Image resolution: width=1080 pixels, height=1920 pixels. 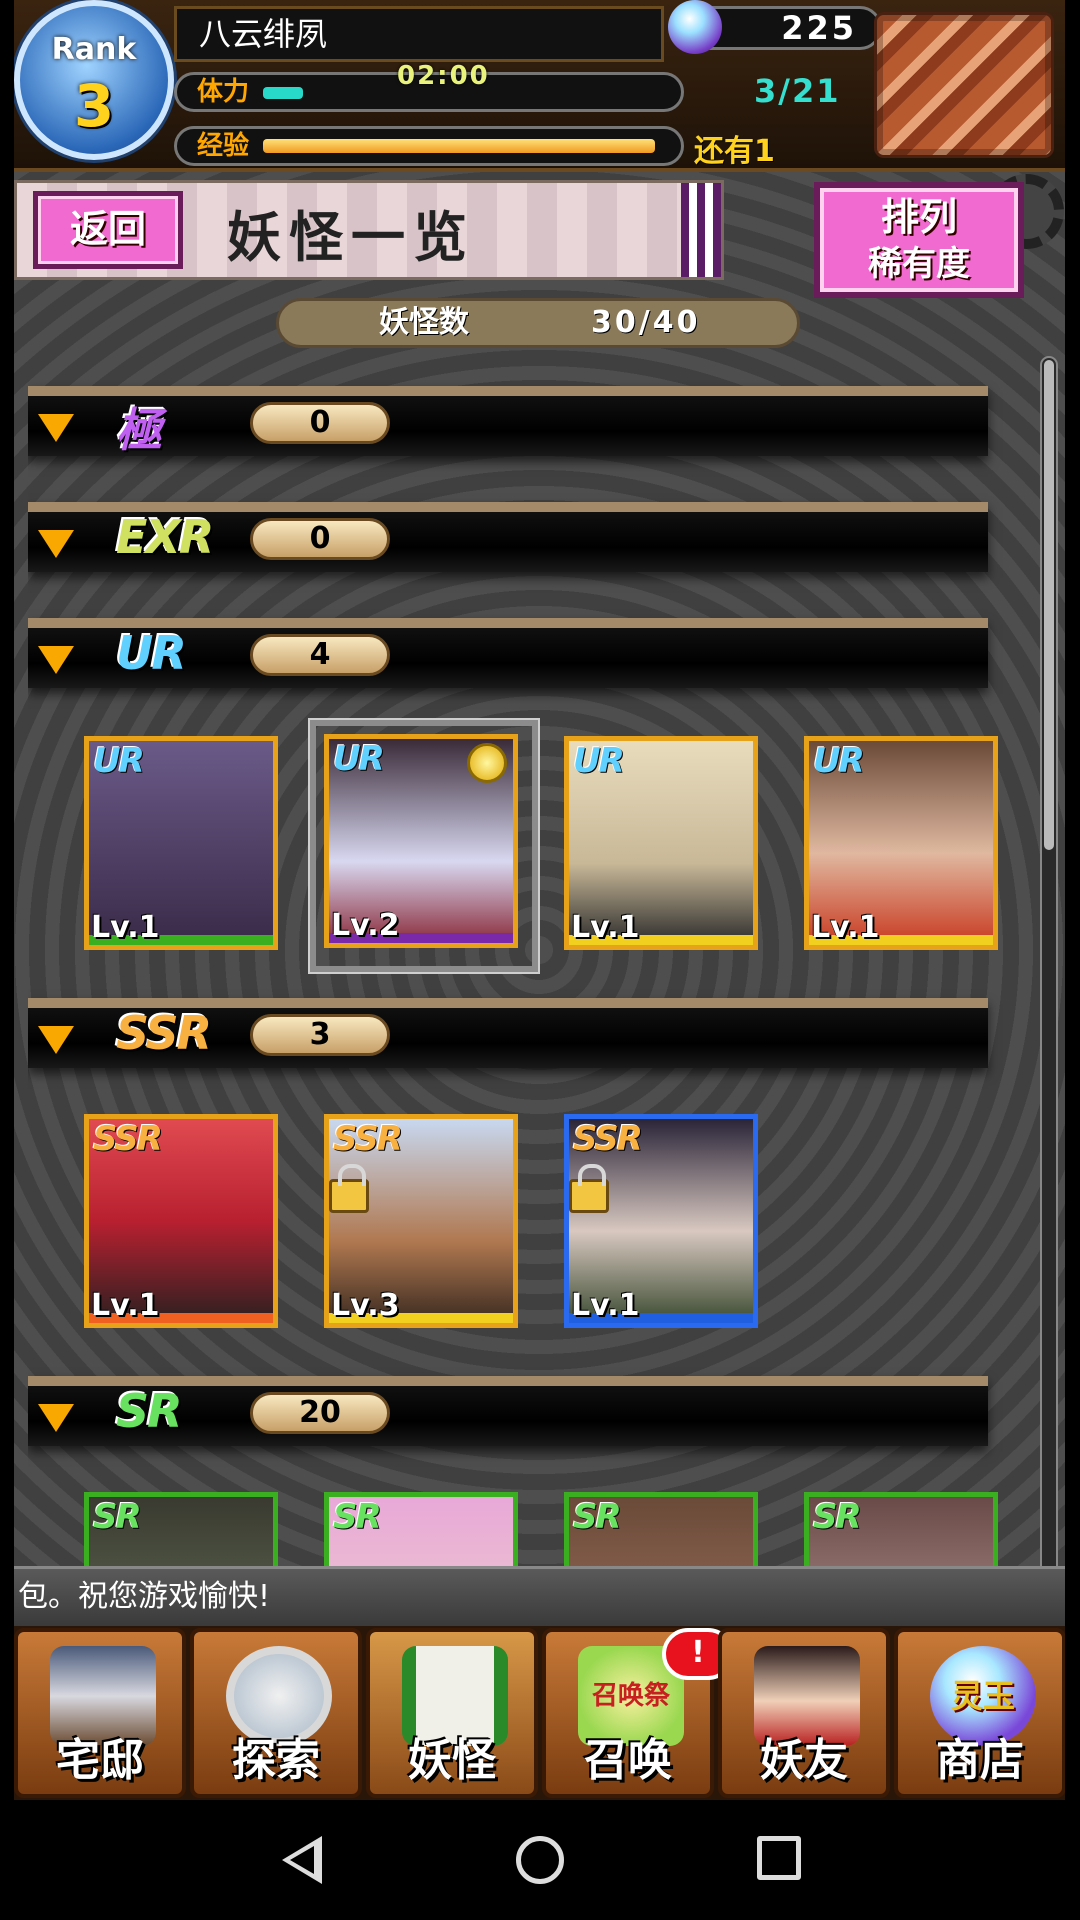 What do you see at coordinates (508, 537) in the screenshot?
I see `section-header-exr: EXR 0` at bounding box center [508, 537].